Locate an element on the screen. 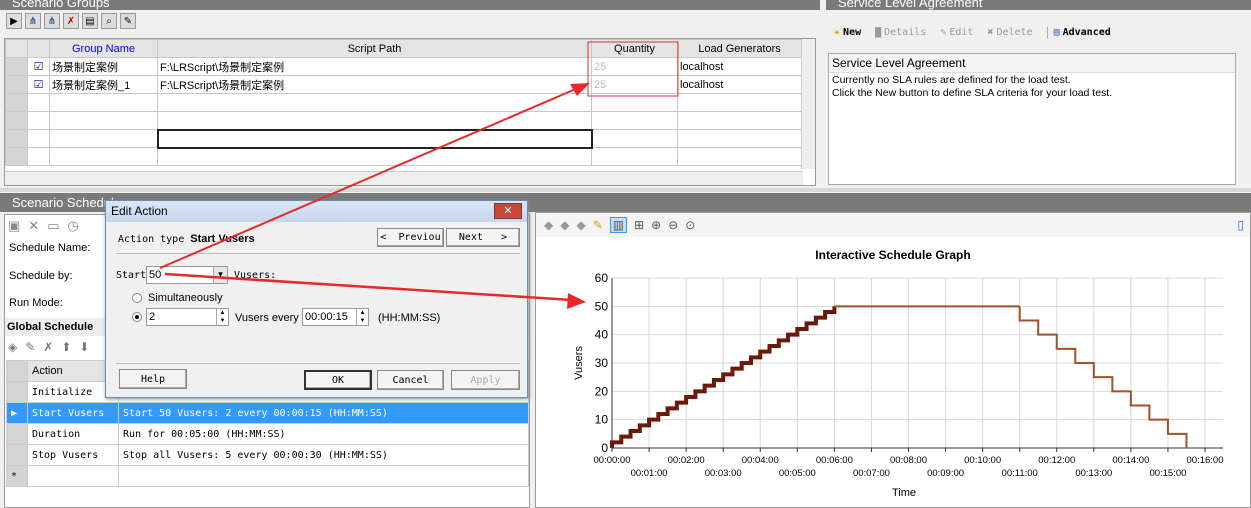  action-properties: Run for 00:05:00 (HH:MM:SS) is located at coordinates (323, 434).